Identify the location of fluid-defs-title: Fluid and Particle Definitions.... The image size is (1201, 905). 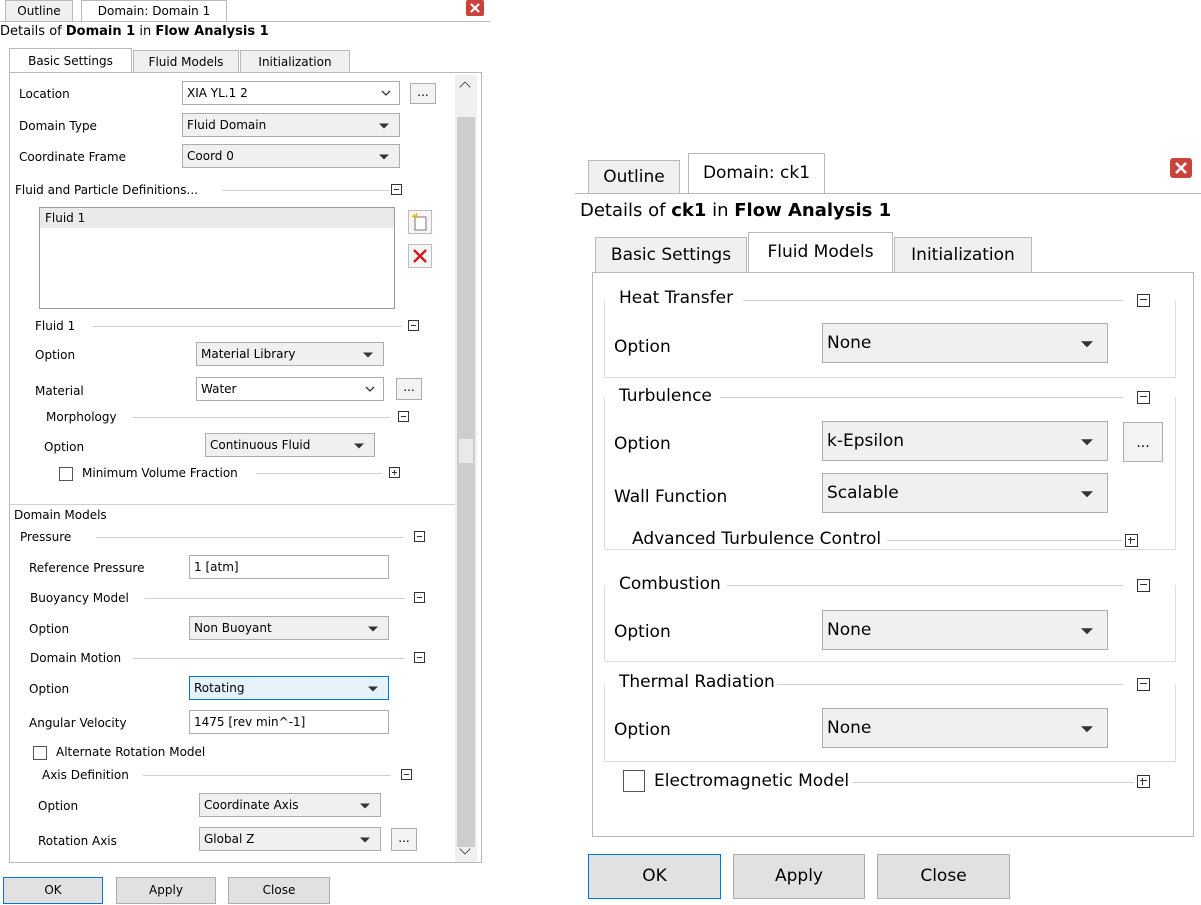
(106, 190).